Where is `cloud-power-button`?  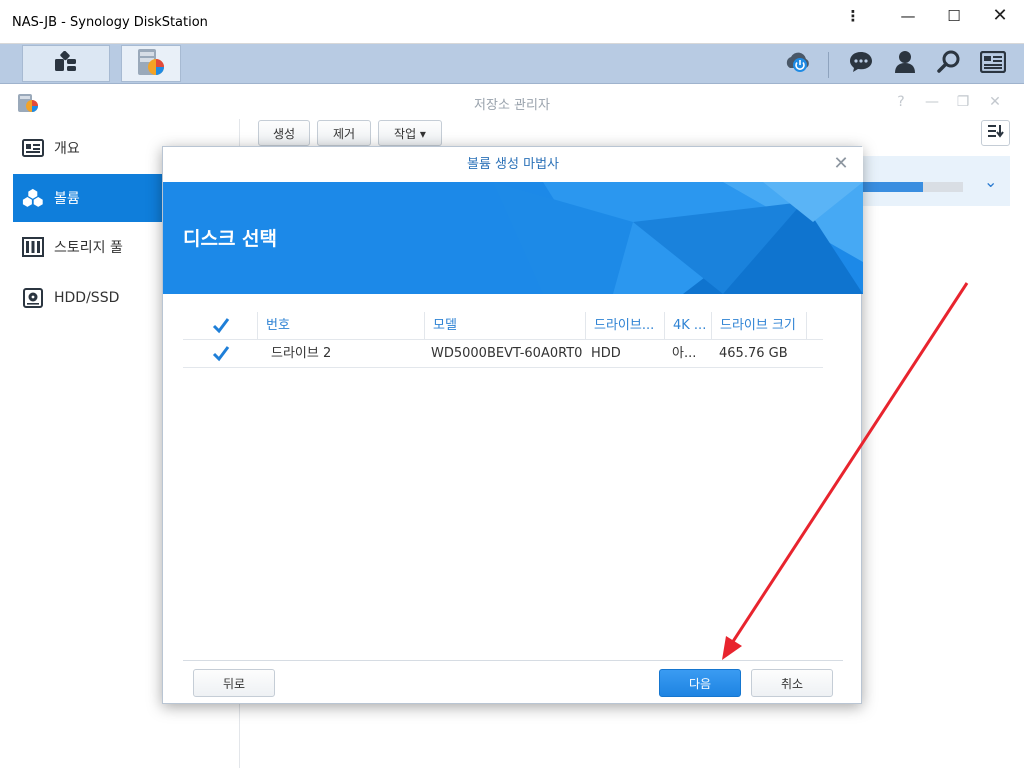
cloud-power-button is located at coordinates (798, 64).